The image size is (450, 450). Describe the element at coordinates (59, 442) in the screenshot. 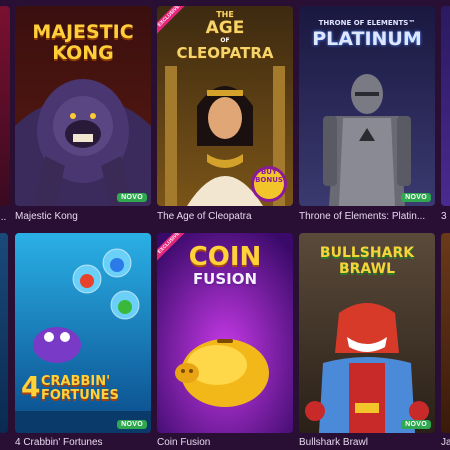

I see `game-title: 4 Crabbin' Fortunes` at that location.